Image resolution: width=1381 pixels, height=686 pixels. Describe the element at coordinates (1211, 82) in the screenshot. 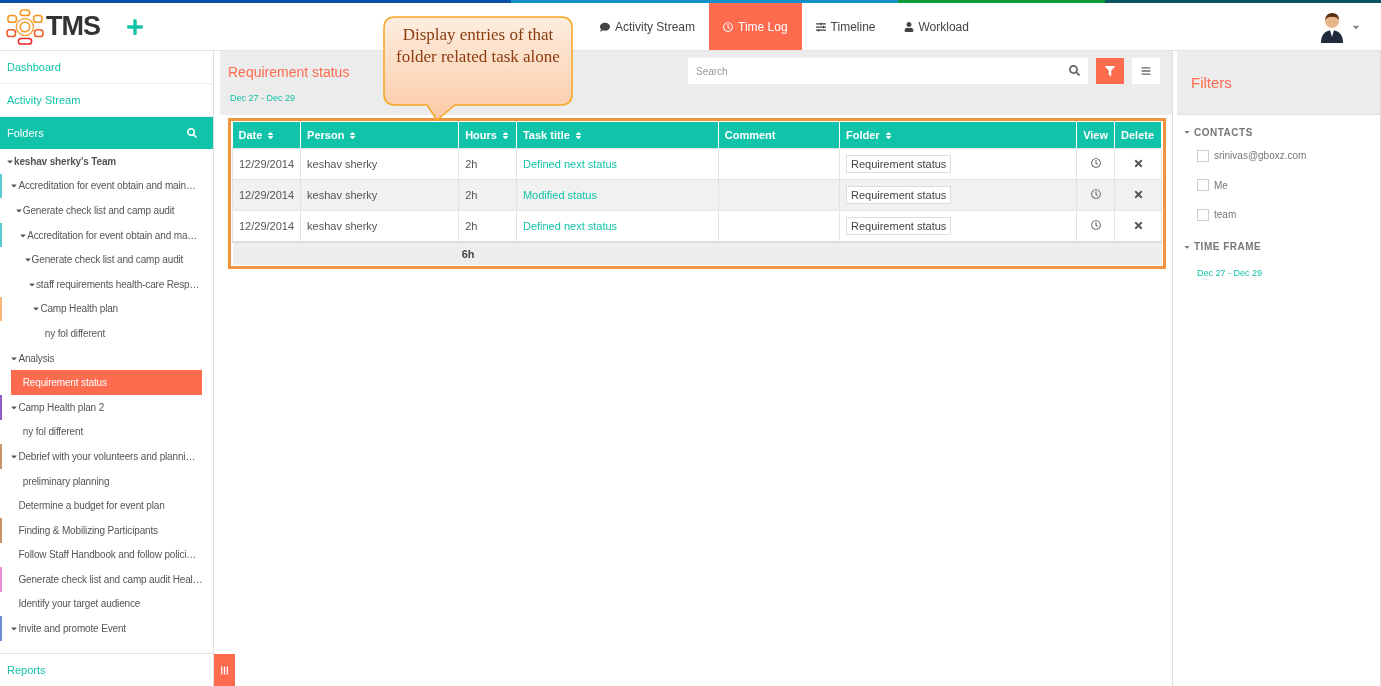

I see `filters-title: Filters` at that location.